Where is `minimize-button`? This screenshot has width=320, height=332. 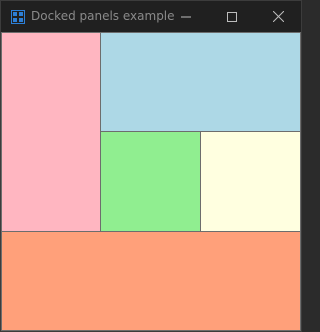
minimize-button is located at coordinates (186, 16).